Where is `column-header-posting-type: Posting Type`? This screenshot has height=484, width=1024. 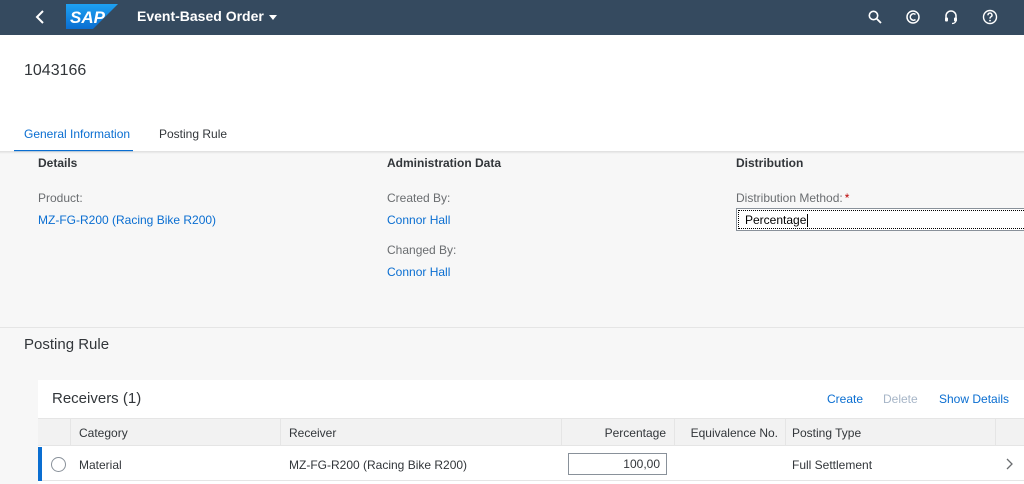 column-header-posting-type: Posting Type is located at coordinates (826, 433).